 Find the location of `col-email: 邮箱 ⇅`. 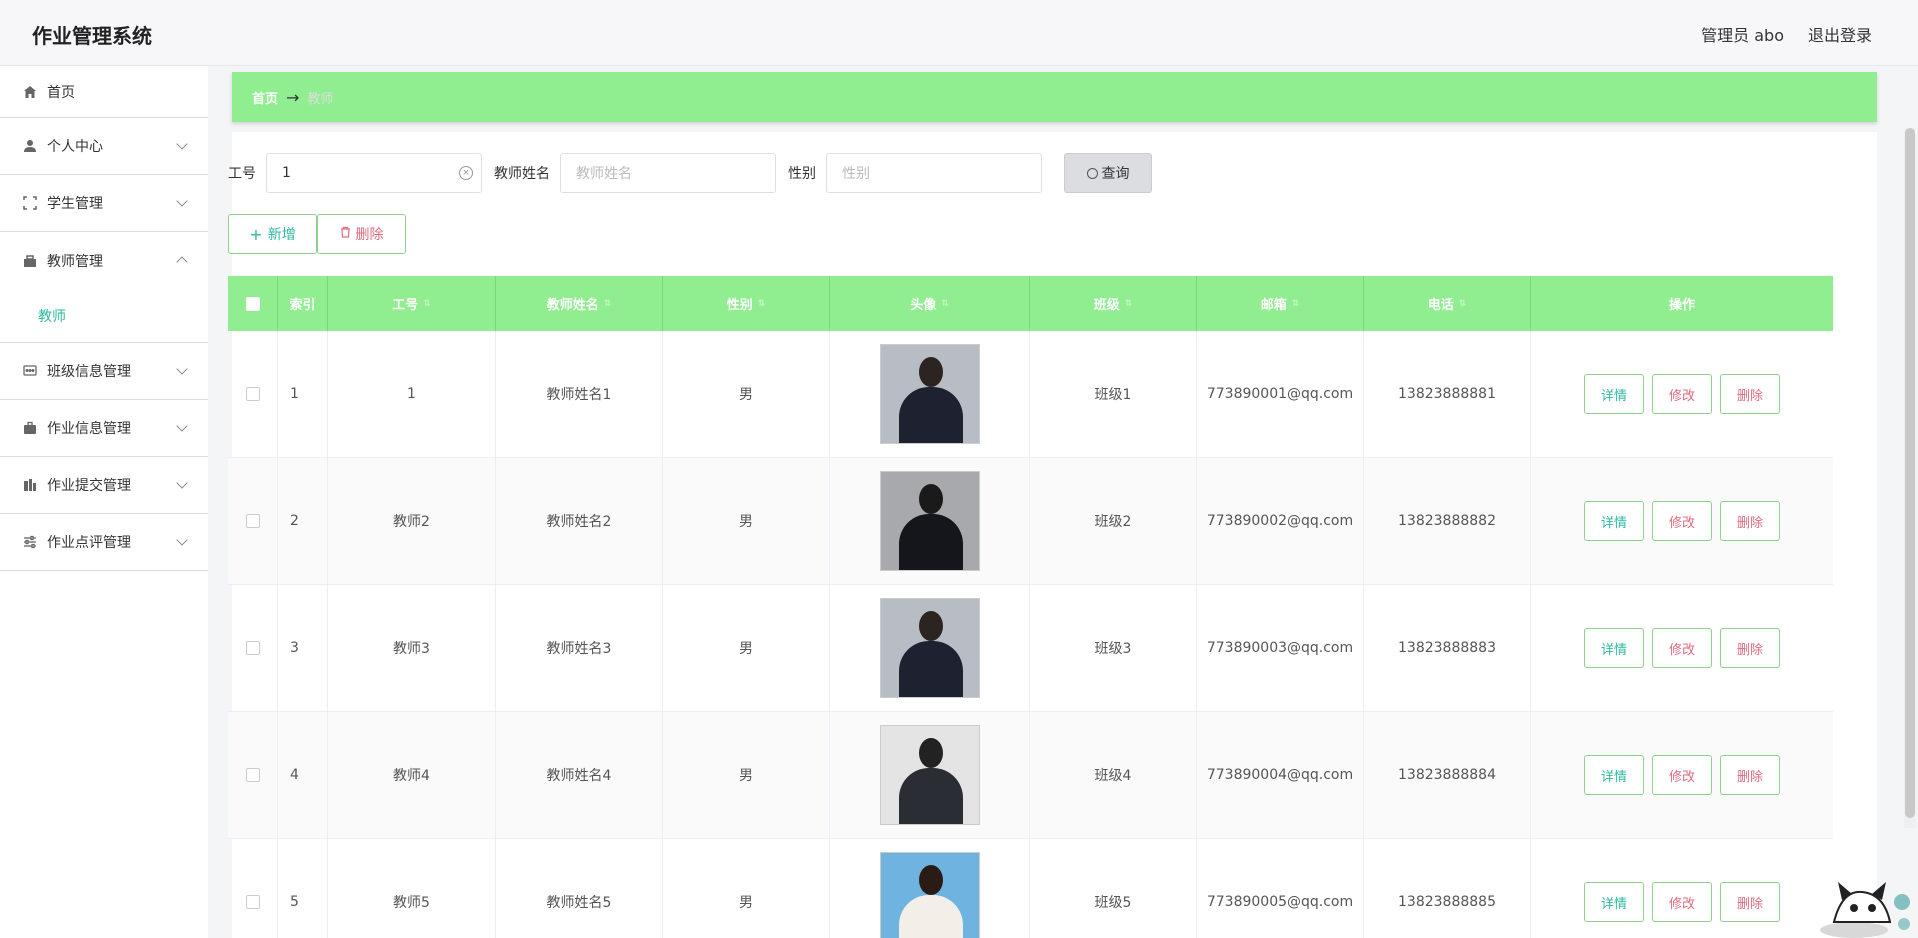

col-email: 邮箱 ⇅ is located at coordinates (1280, 303).